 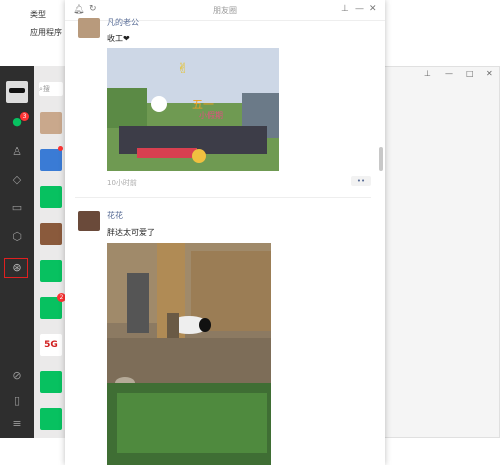 What do you see at coordinates (361, 181) in the screenshot?
I see `more-actions-button: ••` at bounding box center [361, 181].